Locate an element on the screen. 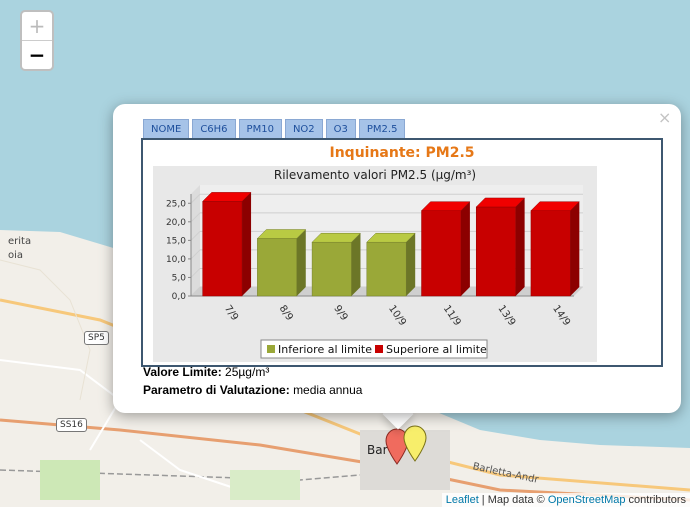 The width and height of the screenshot is (690, 507). attribution-separator: | Map data © is located at coordinates (513, 500).